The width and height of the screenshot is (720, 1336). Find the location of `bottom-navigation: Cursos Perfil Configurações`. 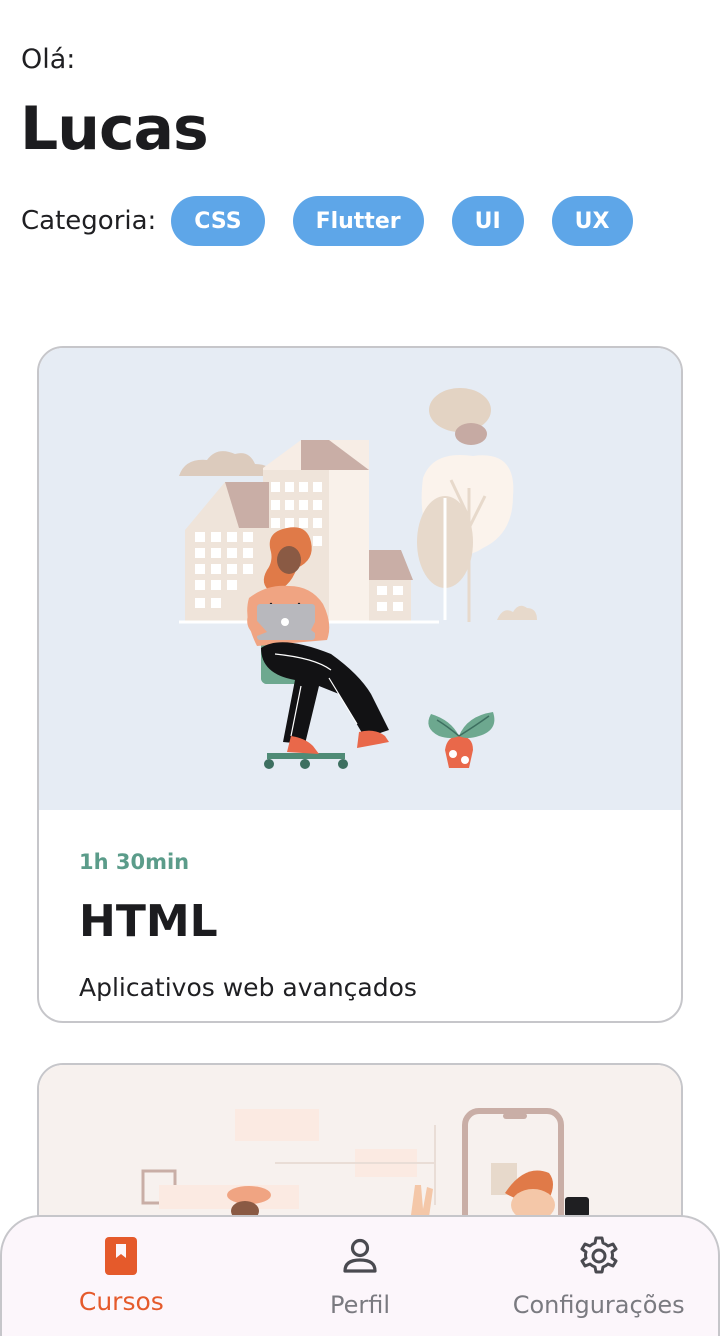

bottom-navigation: Cursos Perfil Configurações is located at coordinates (360, 1275).